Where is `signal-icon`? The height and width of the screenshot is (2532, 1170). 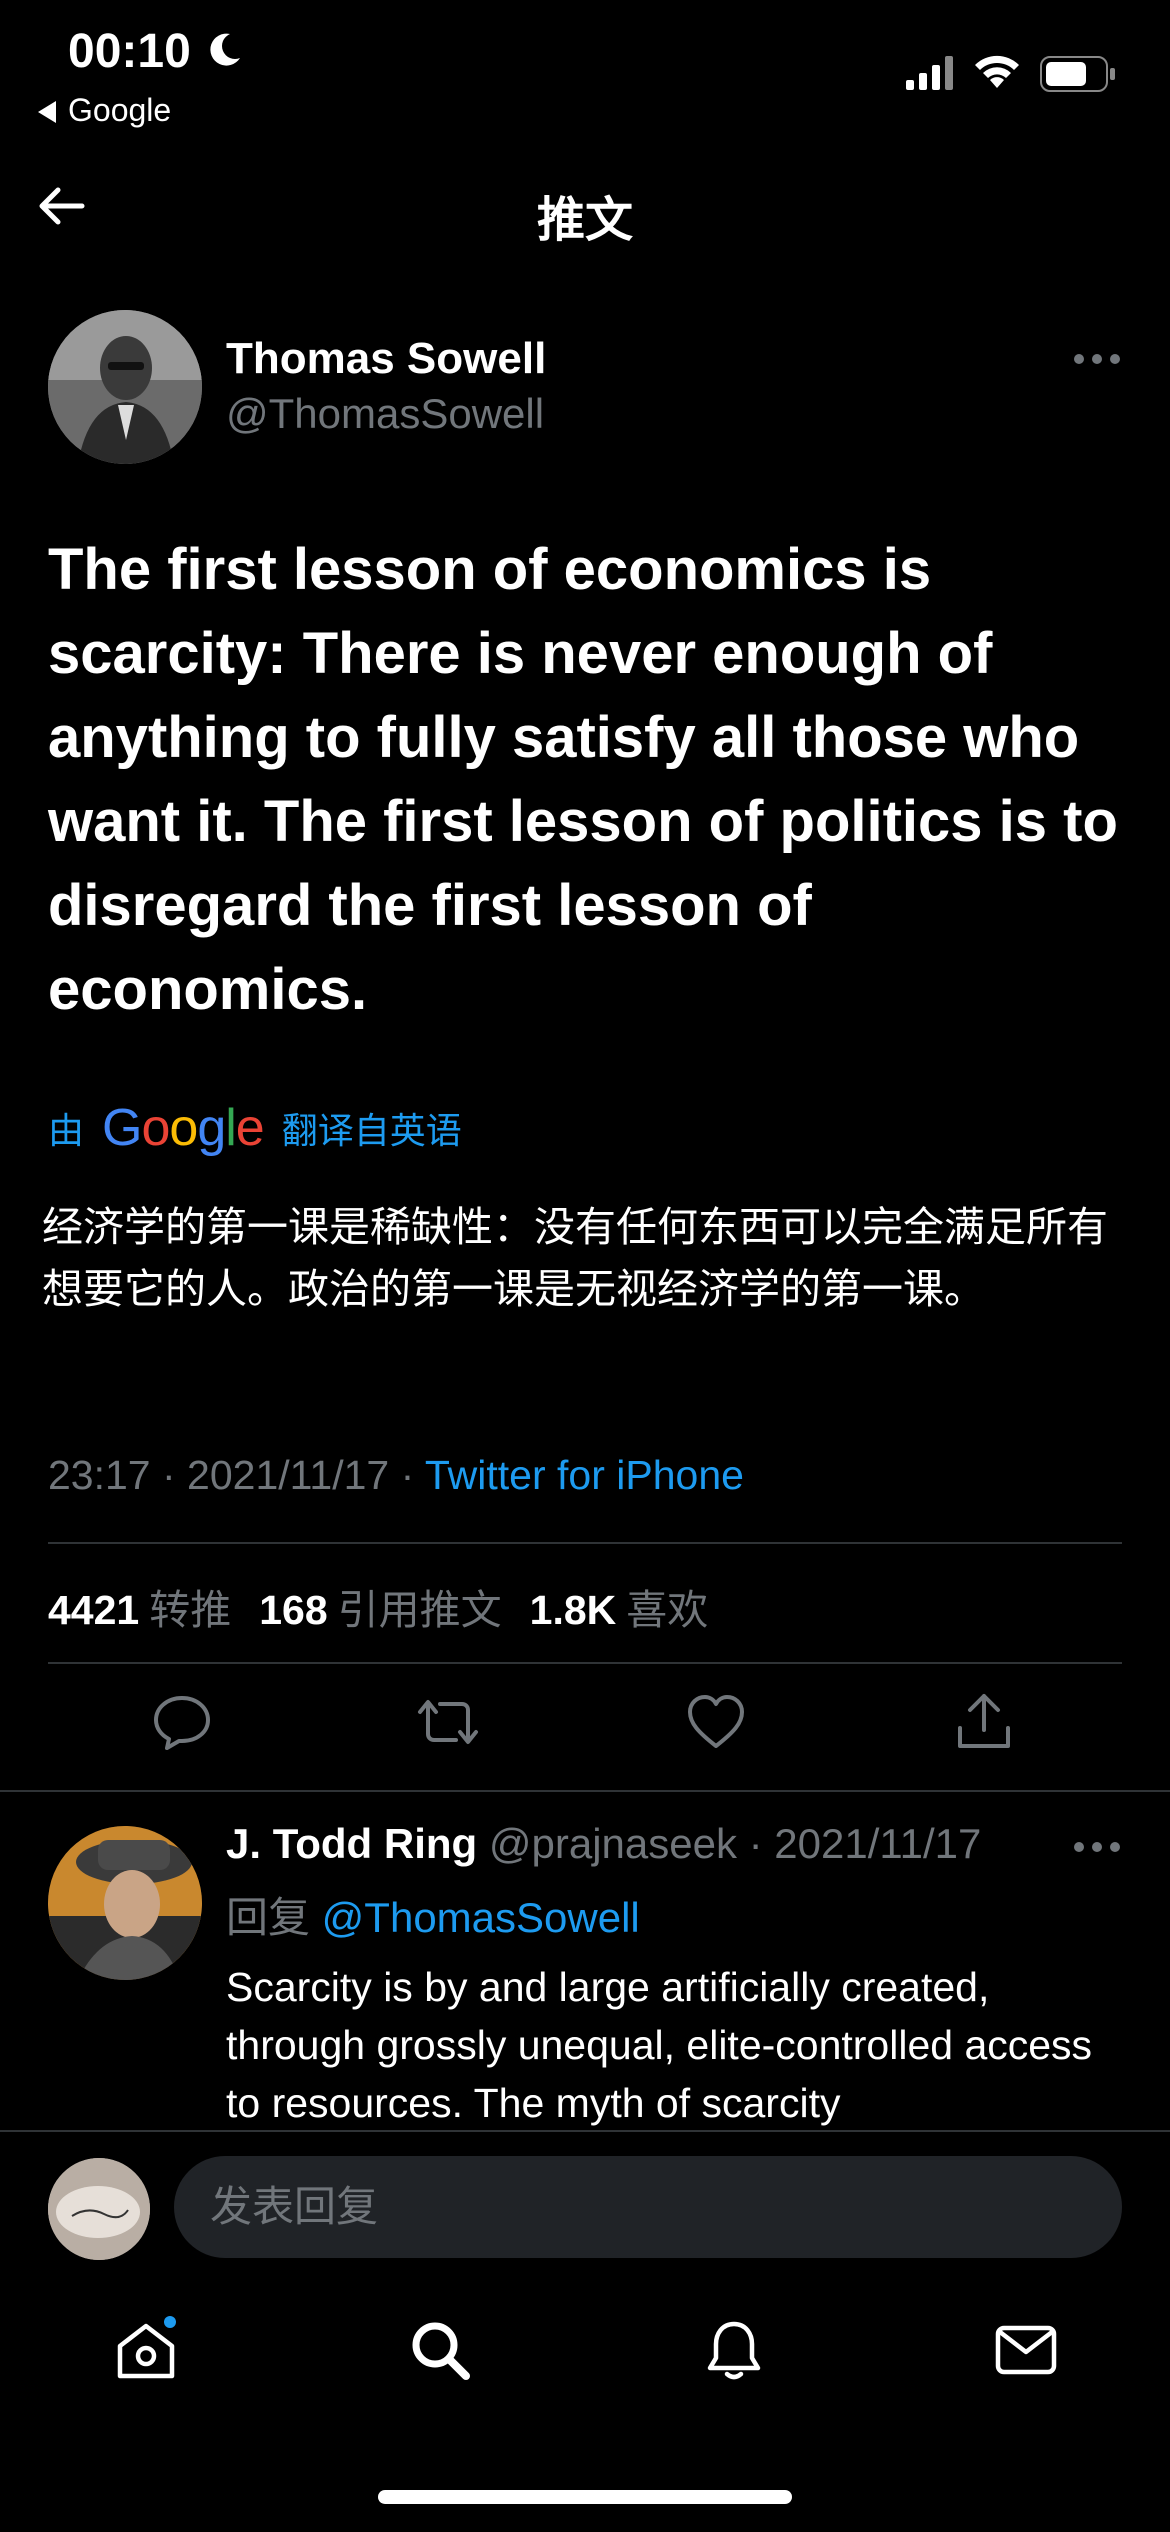 signal-icon is located at coordinates (929, 73).